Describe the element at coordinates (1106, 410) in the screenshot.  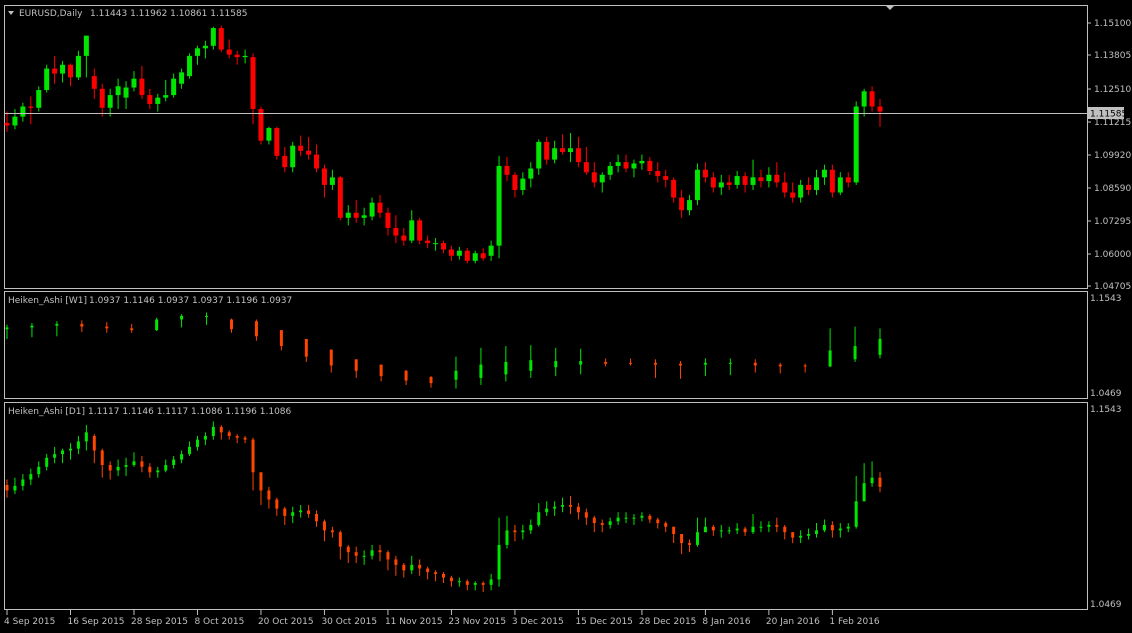
I see `y-tick-label: 1.1543` at that location.